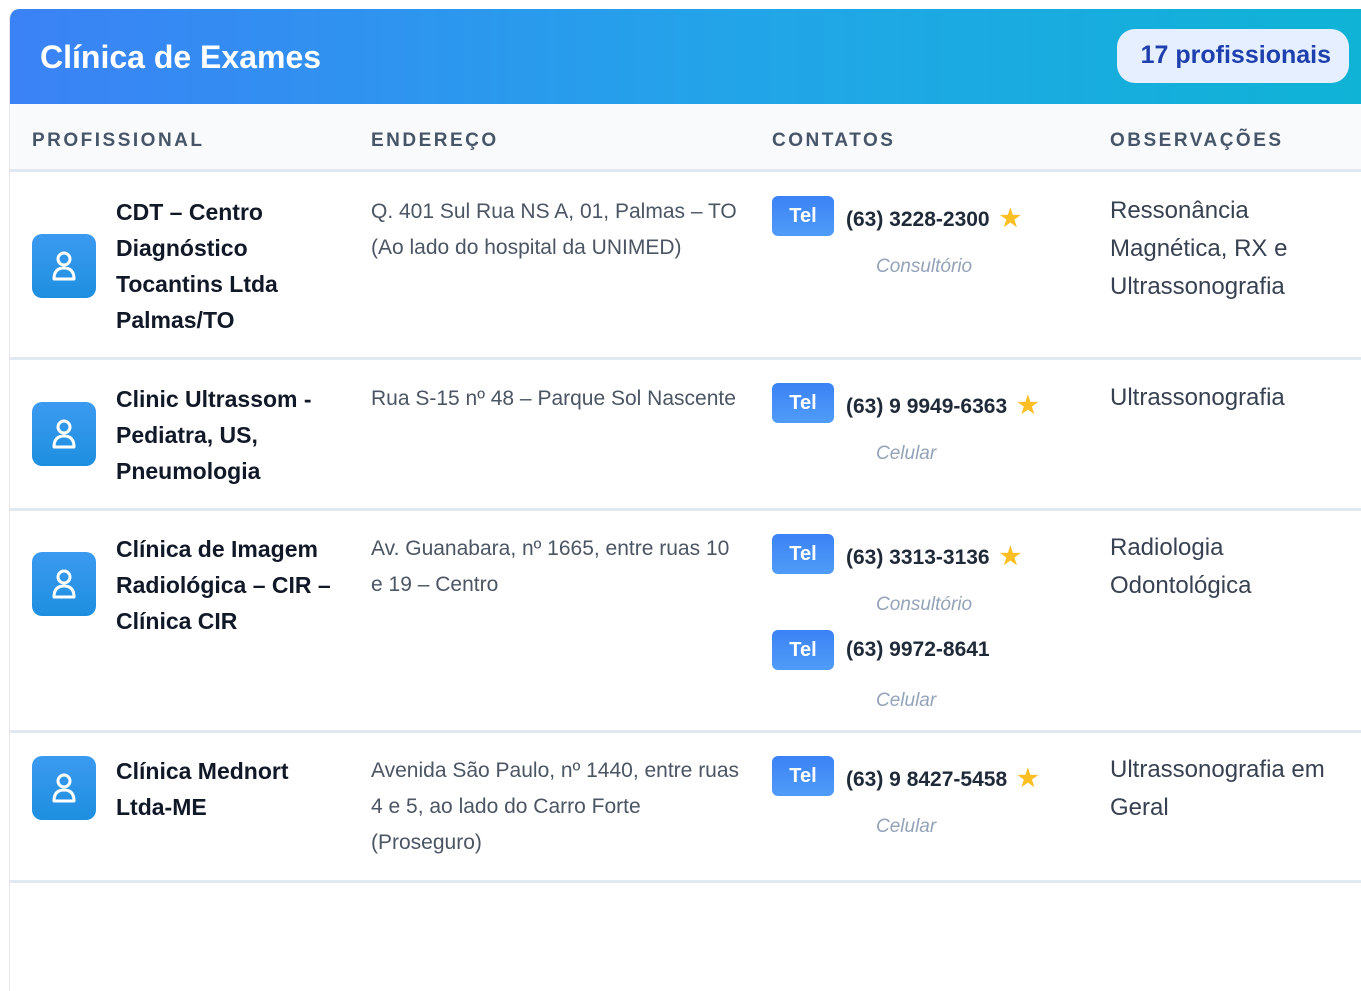  What do you see at coordinates (927, 406) in the screenshot?
I see `phone-number-text: (63) 9 9949-6363` at bounding box center [927, 406].